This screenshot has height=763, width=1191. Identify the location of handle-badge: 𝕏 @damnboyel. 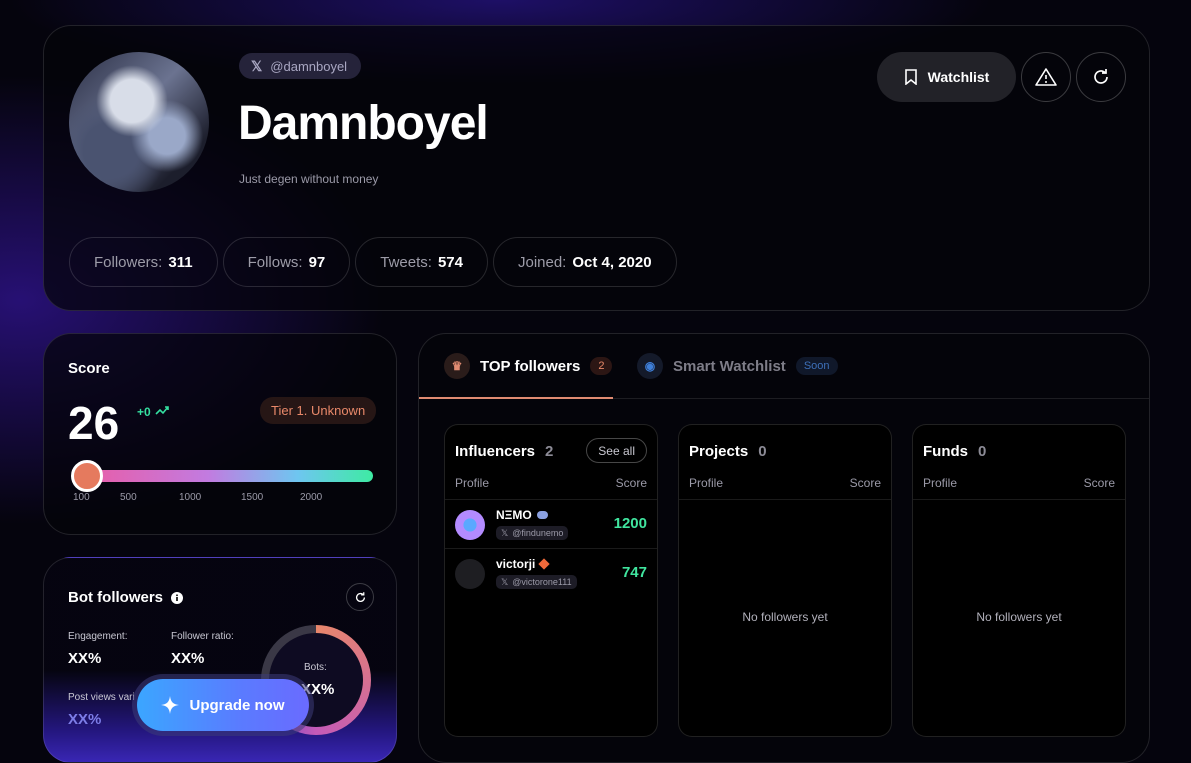
(300, 66).